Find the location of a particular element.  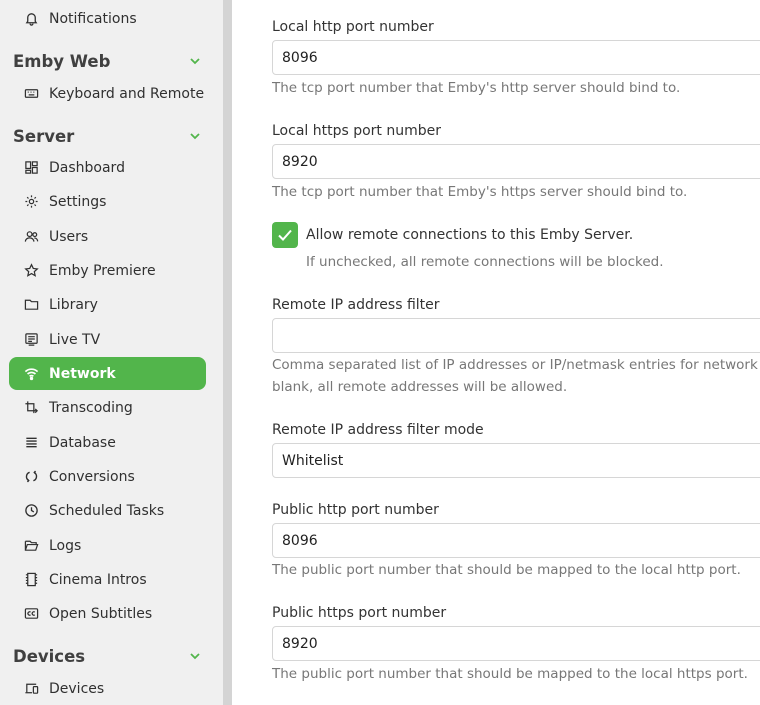

sidebar-item-label: Dashboard is located at coordinates (87, 167).